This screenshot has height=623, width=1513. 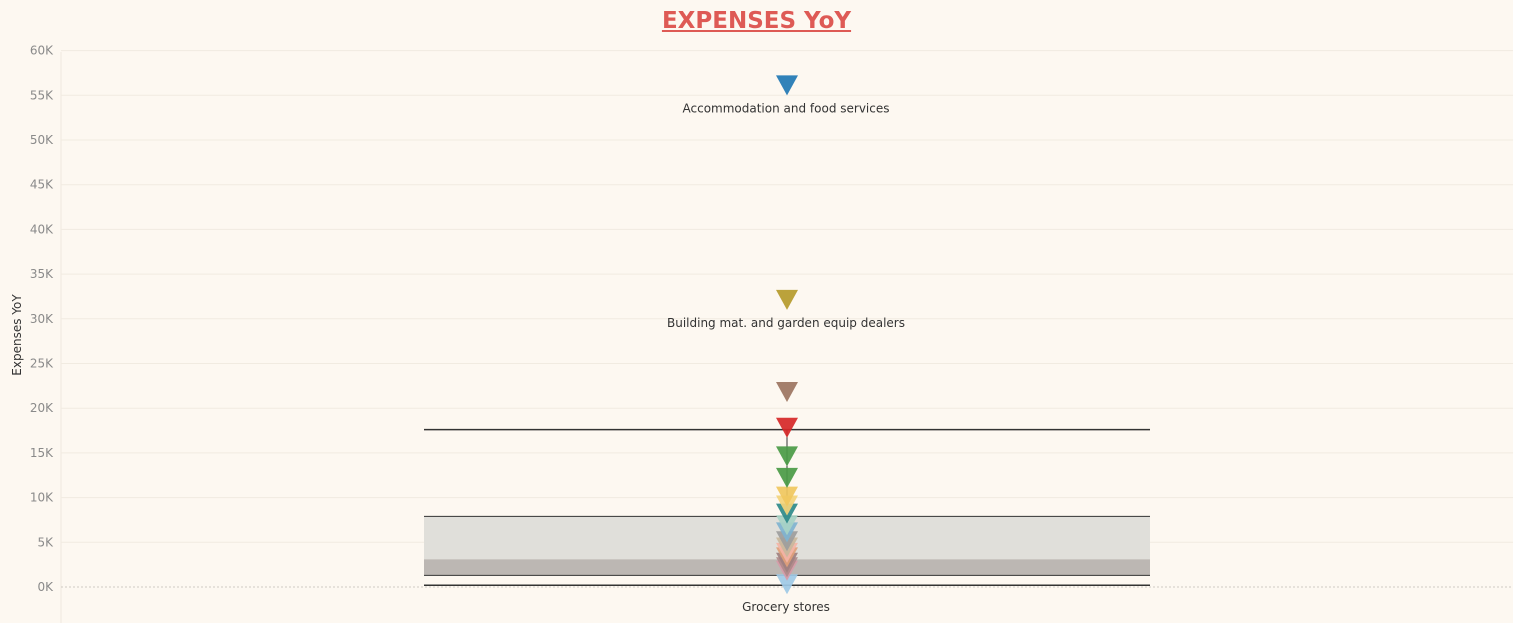 I want to click on y-tick-label: 15K, so click(x=42, y=453).